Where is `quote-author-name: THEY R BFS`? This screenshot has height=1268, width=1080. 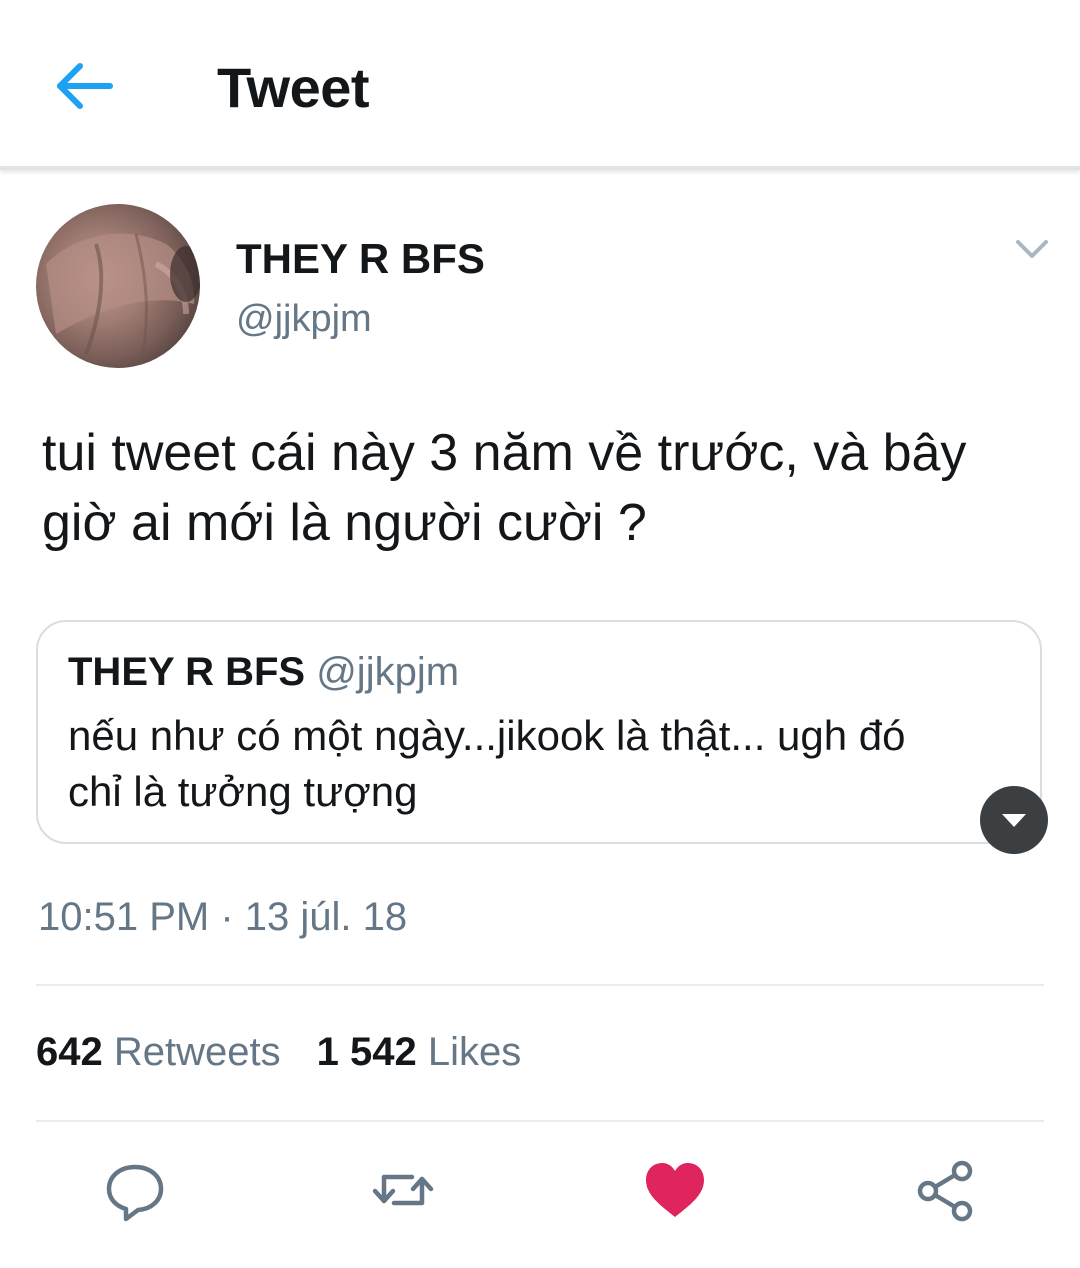 quote-author-name: THEY R BFS is located at coordinates (187, 672).